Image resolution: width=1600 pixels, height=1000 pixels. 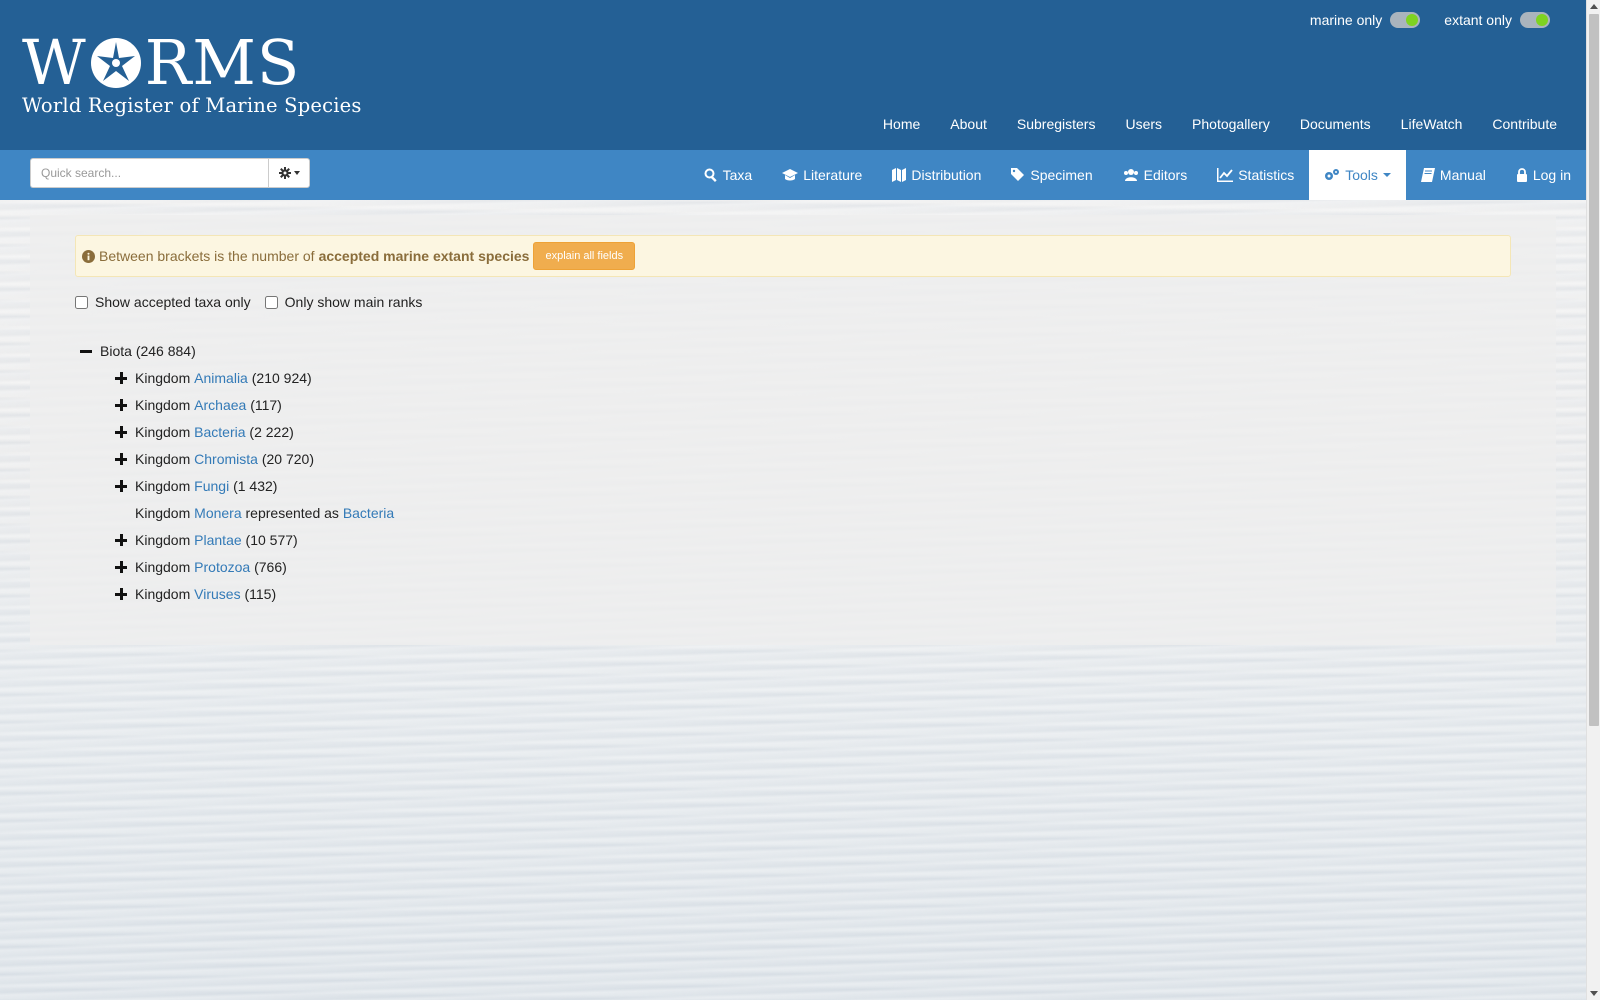 What do you see at coordinates (1231, 124) in the screenshot?
I see `topnav-photogallery: Photogallery` at bounding box center [1231, 124].